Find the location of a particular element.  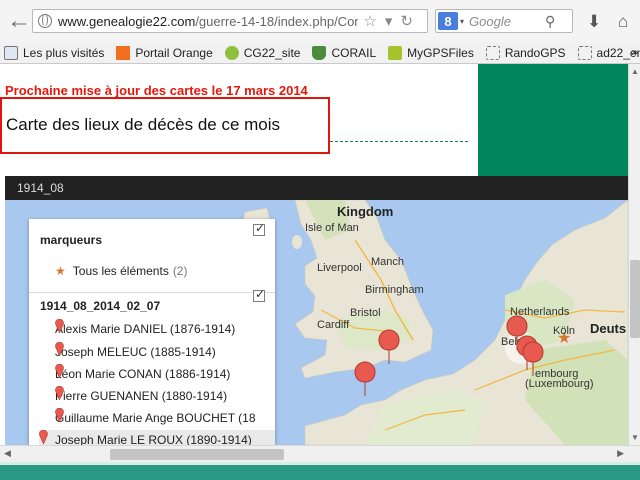

vertical-scrollbar: ▲ ▼ is located at coordinates (634, 254).